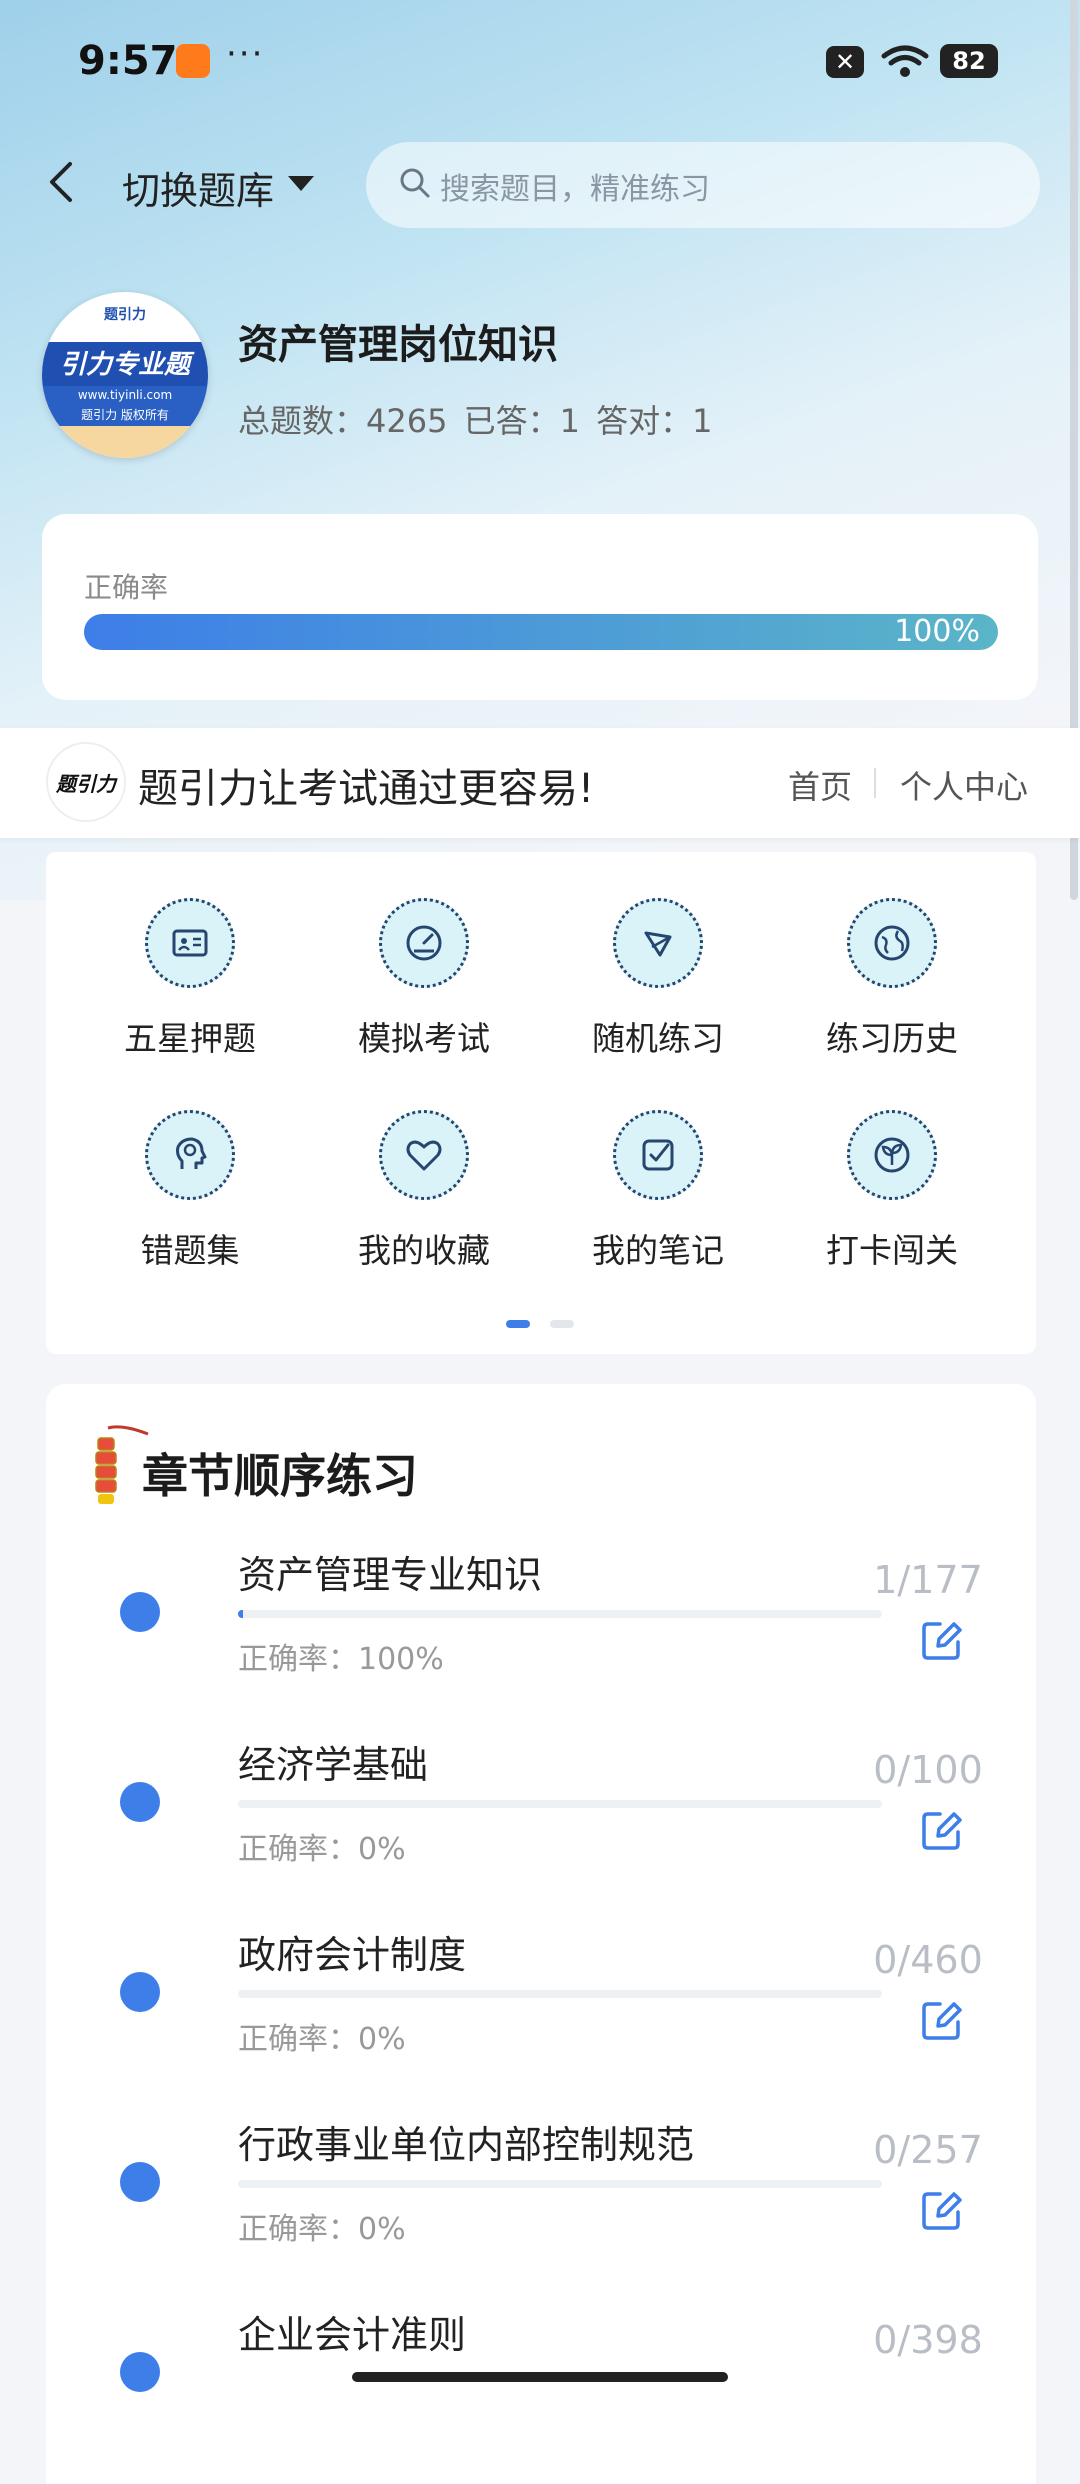 This screenshot has width=1080, height=2484. I want to click on pager-dot, so click(562, 1324).